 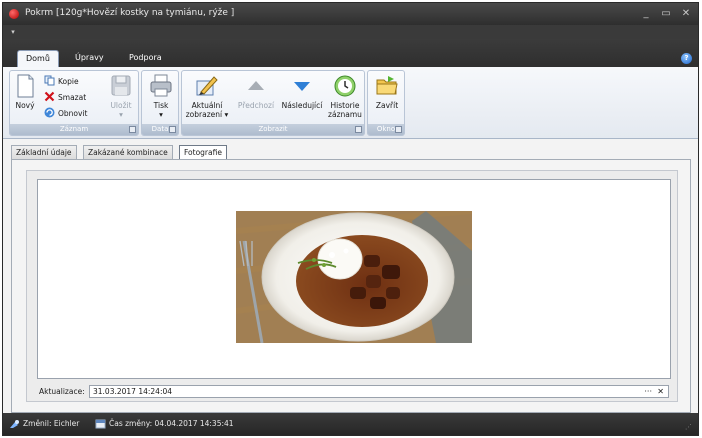 I want to click on group-launcher-zaznam, so click(x=132, y=129).